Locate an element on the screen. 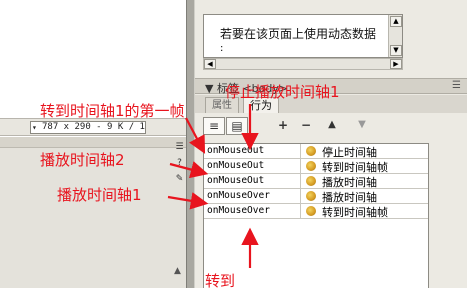 This screenshot has height=288, width=467. behavior-row: onMouseOut 转到时间轴帧 is located at coordinates (316, 166).